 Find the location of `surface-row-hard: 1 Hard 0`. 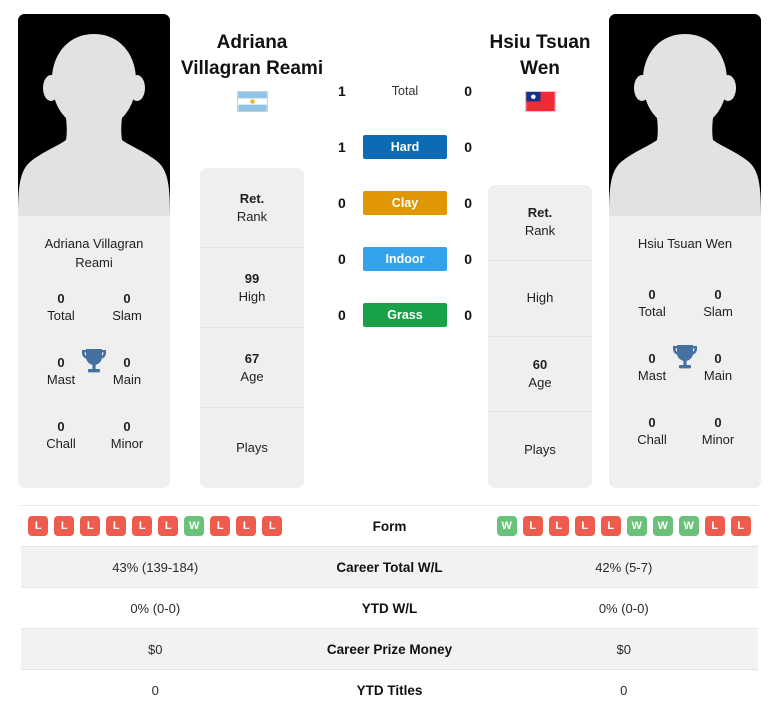

surface-row-hard: 1 Hard 0 is located at coordinates (405, 147).